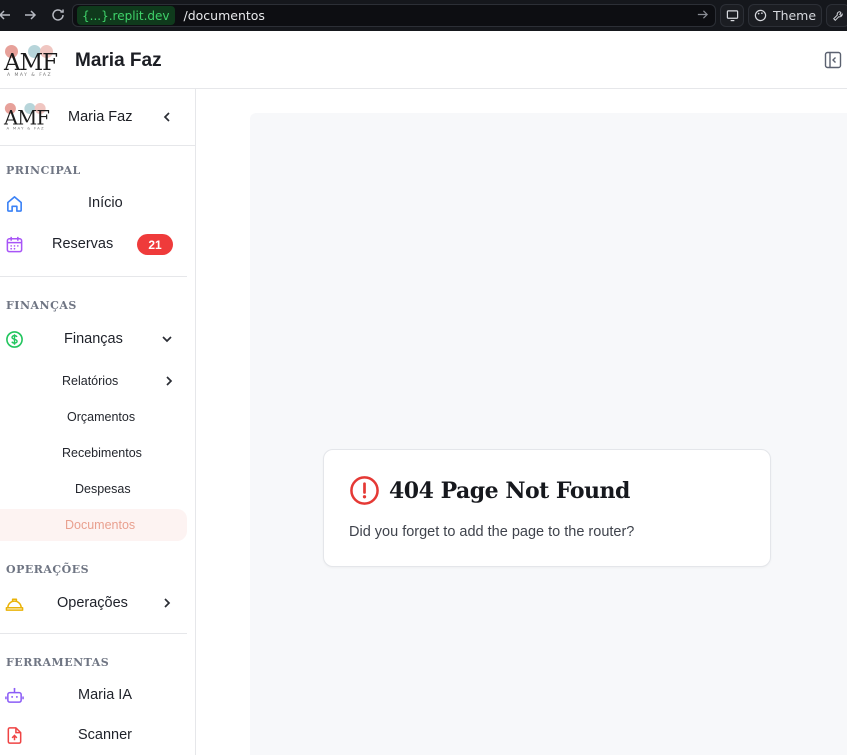  What do you see at coordinates (118, 60) in the screenshot?
I see `app-title: Maria Faz` at bounding box center [118, 60].